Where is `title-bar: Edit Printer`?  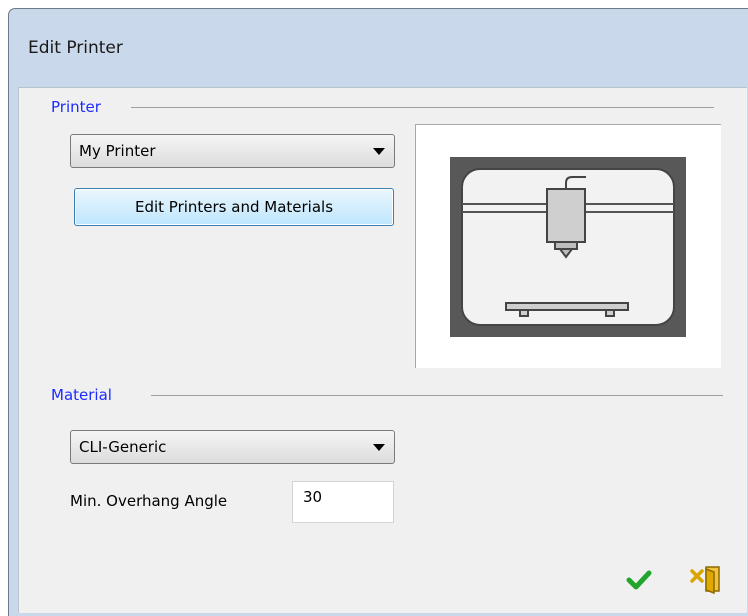
title-bar: Edit Printer is located at coordinates (378, 49).